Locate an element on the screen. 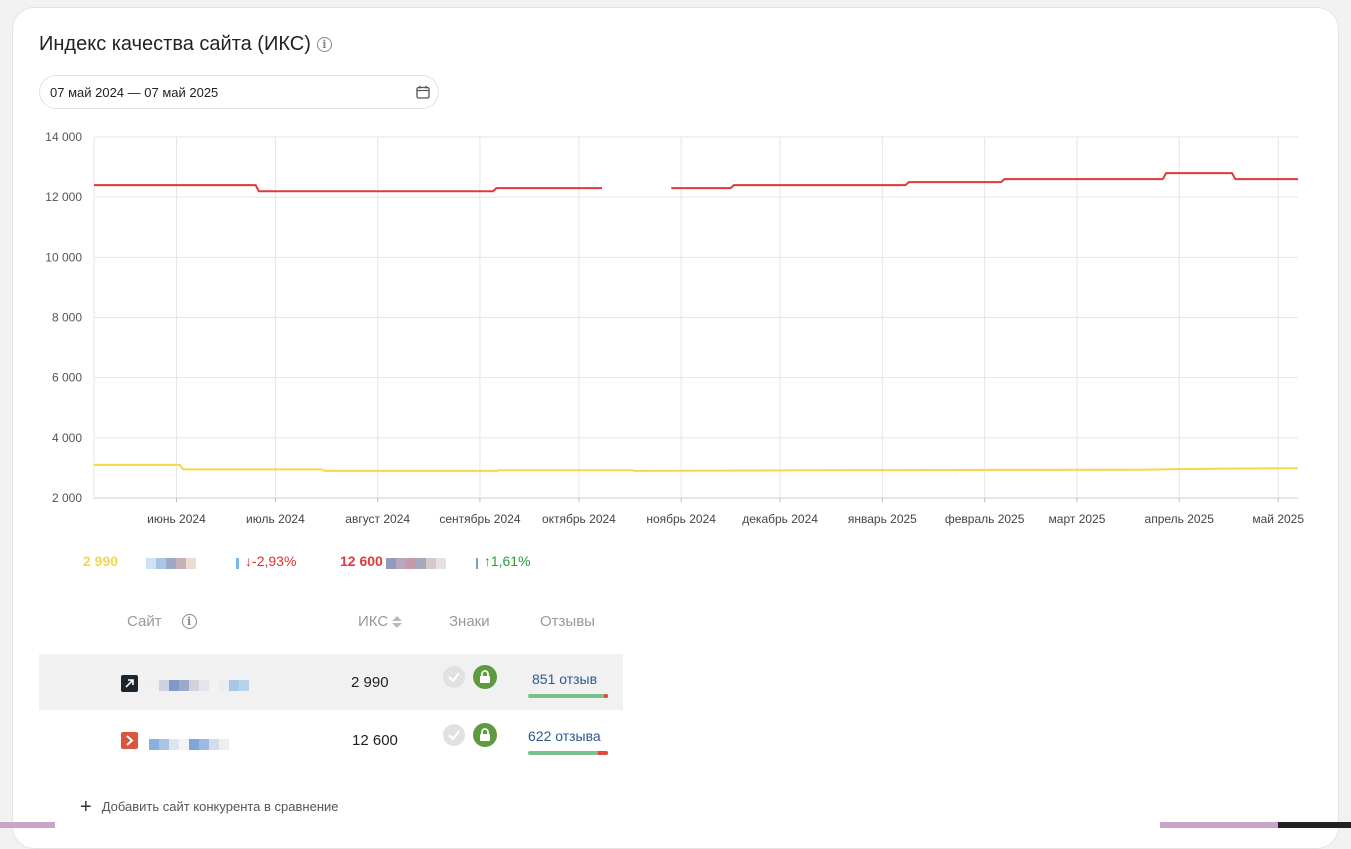  x-tick-label: июль 2024 is located at coordinates (275, 519).